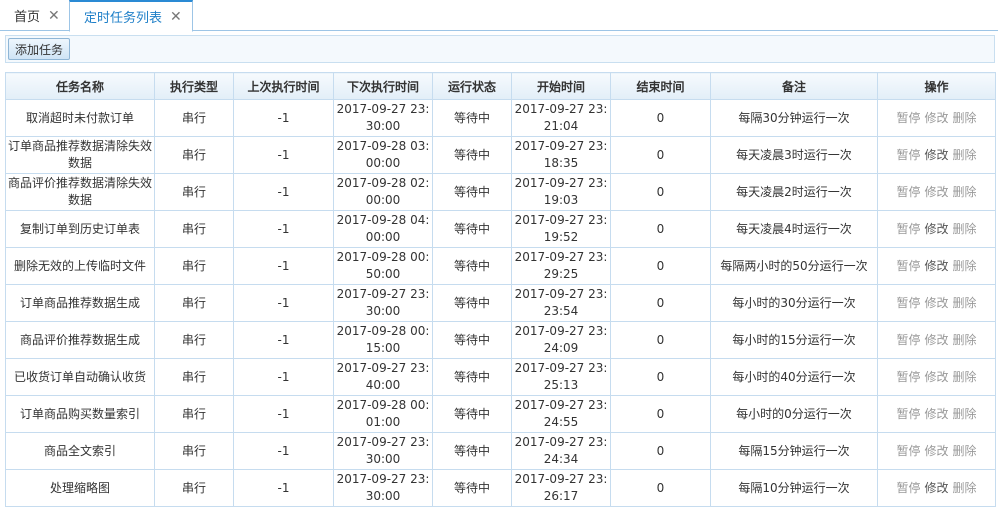  What do you see at coordinates (80, 86) in the screenshot?
I see `col-header-task-name: 任务名称` at bounding box center [80, 86].